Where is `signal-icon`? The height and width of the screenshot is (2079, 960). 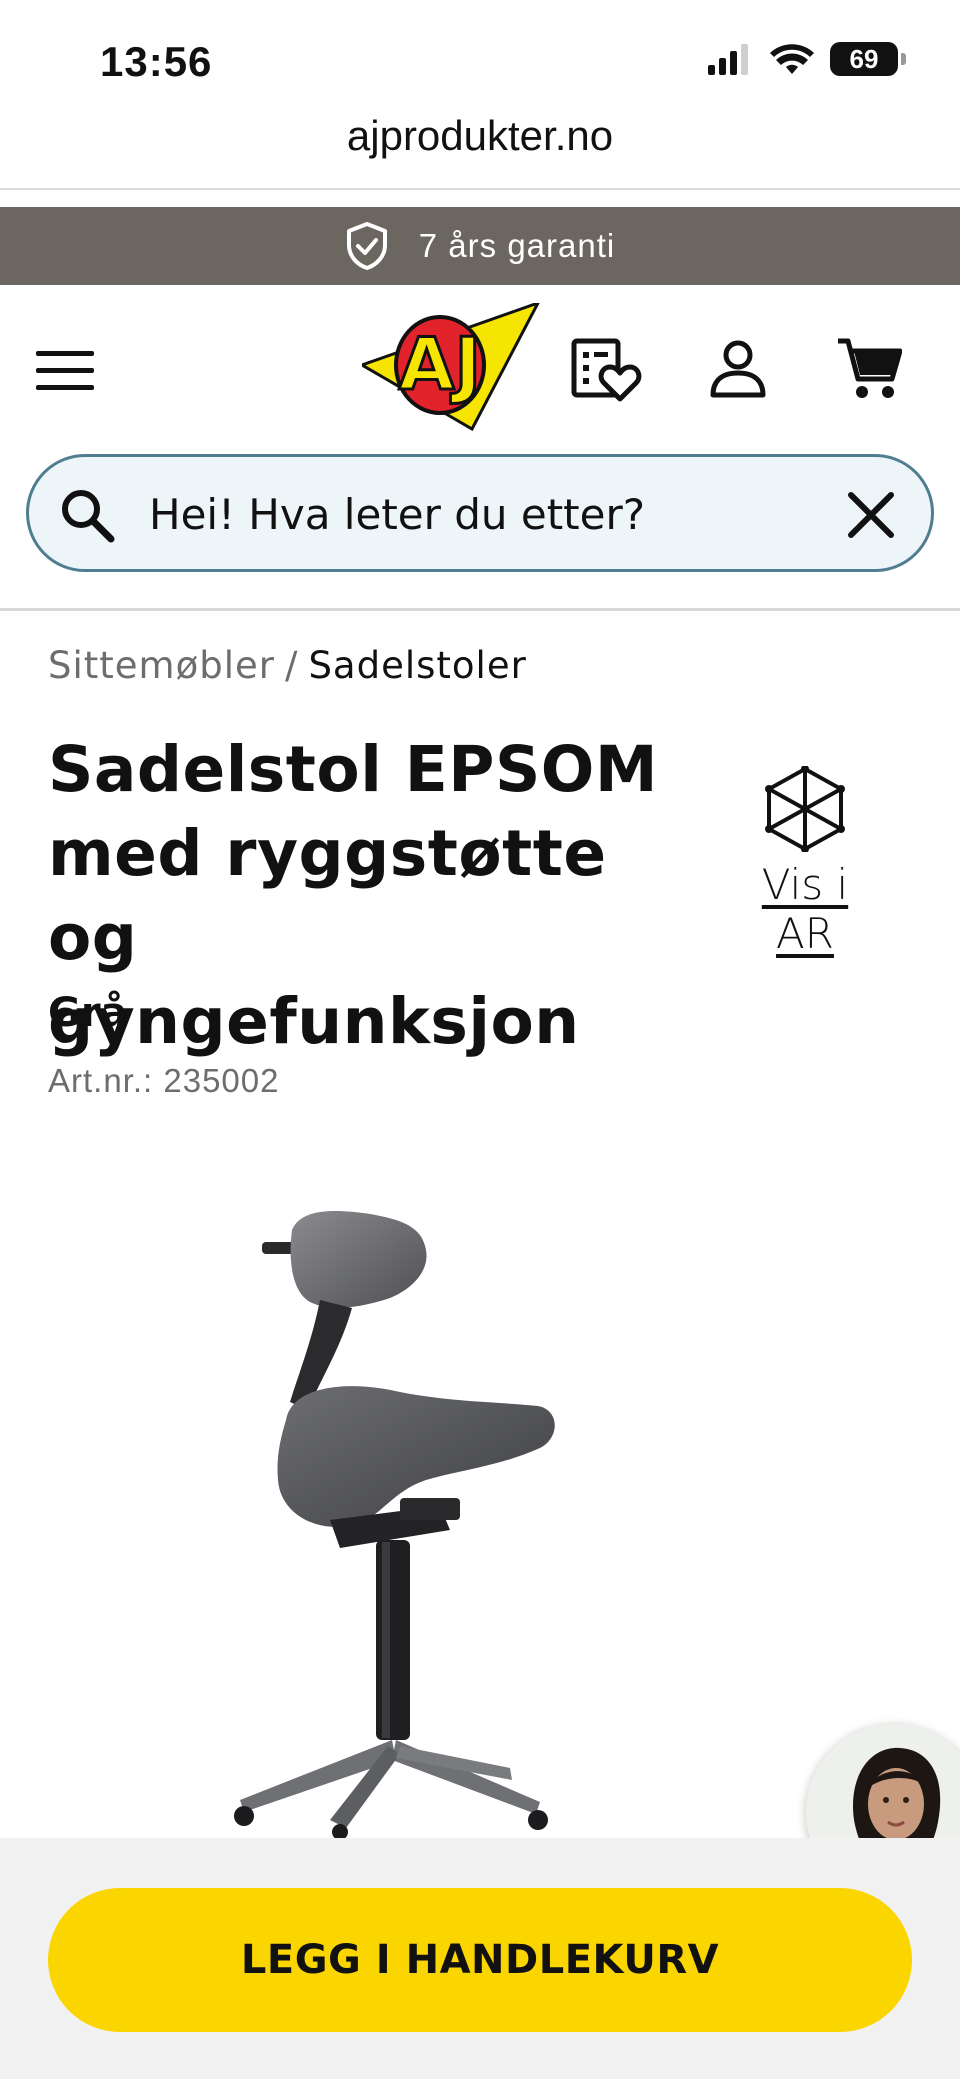 signal-icon is located at coordinates (728, 59).